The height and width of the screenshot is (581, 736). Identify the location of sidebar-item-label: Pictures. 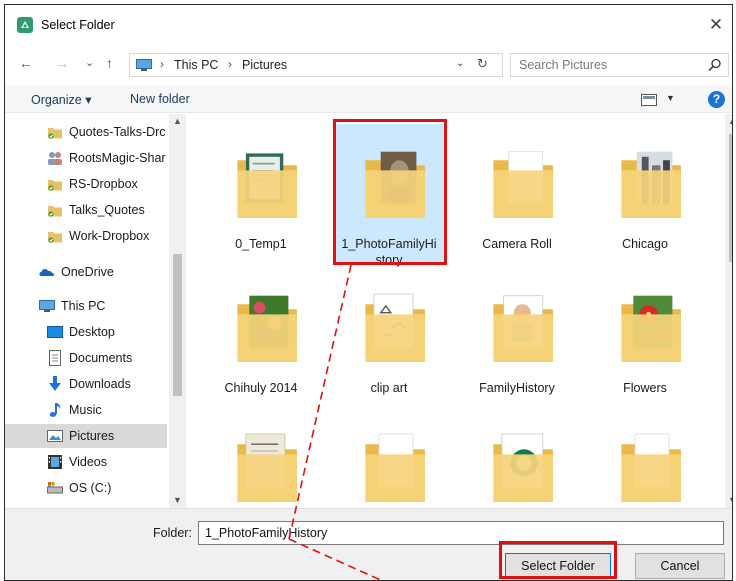
(92, 436).